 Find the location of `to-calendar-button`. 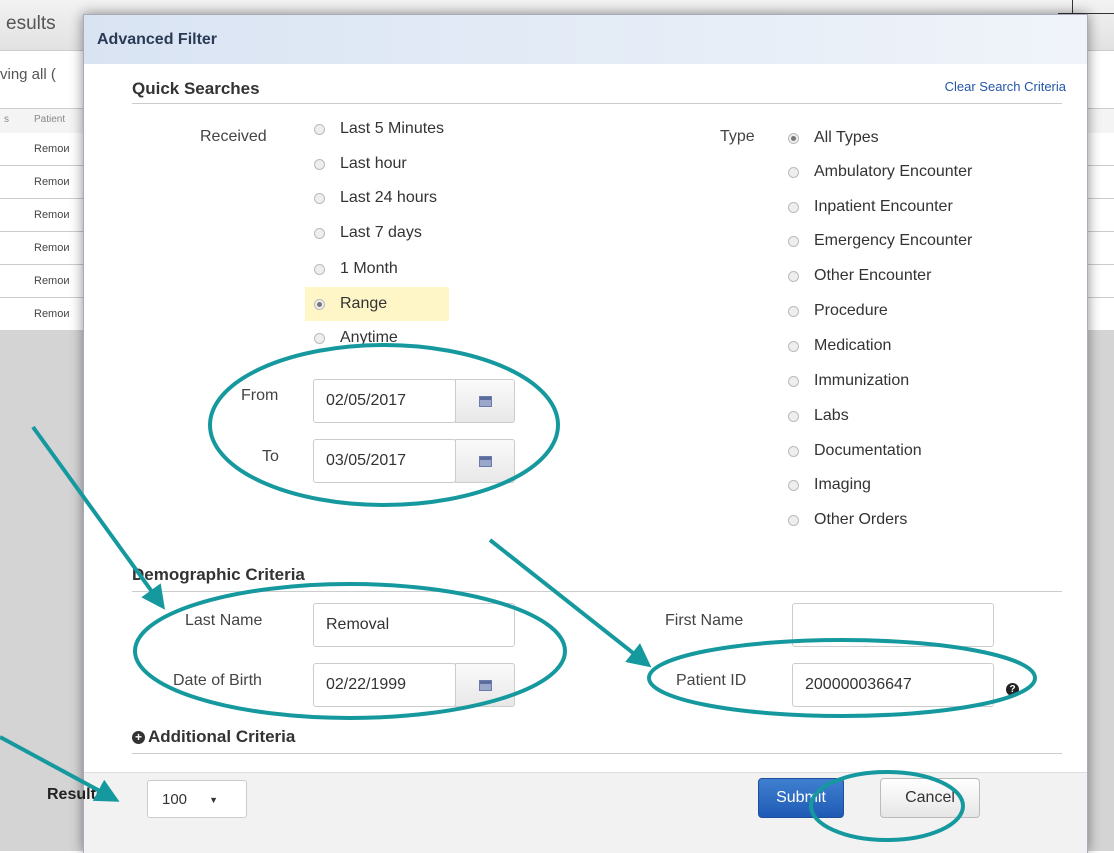

to-calendar-button is located at coordinates (485, 461).